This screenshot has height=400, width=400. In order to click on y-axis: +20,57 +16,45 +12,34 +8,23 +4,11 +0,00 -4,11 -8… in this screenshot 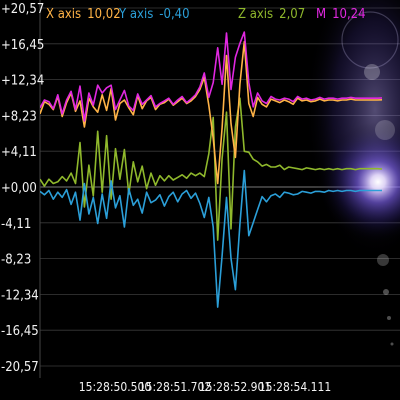, I will do `click(22, 188)`.